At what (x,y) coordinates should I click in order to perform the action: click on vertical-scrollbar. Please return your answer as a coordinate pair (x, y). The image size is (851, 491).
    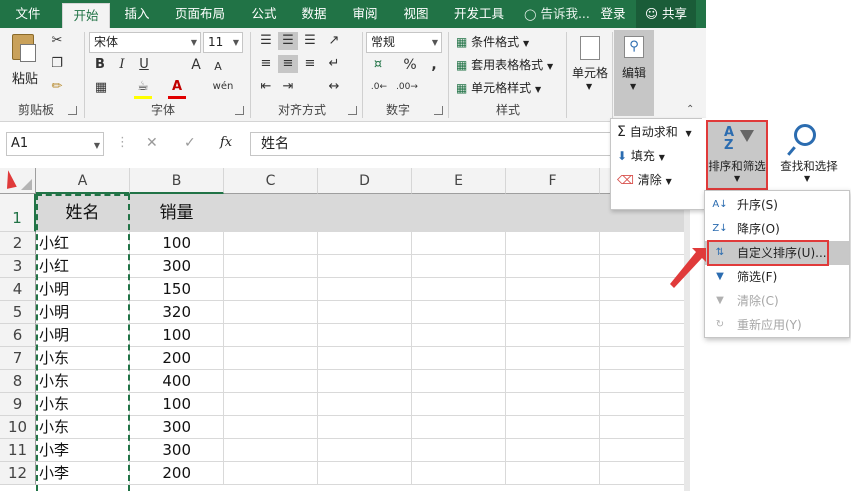
    Looking at the image, I should click on (687, 342).